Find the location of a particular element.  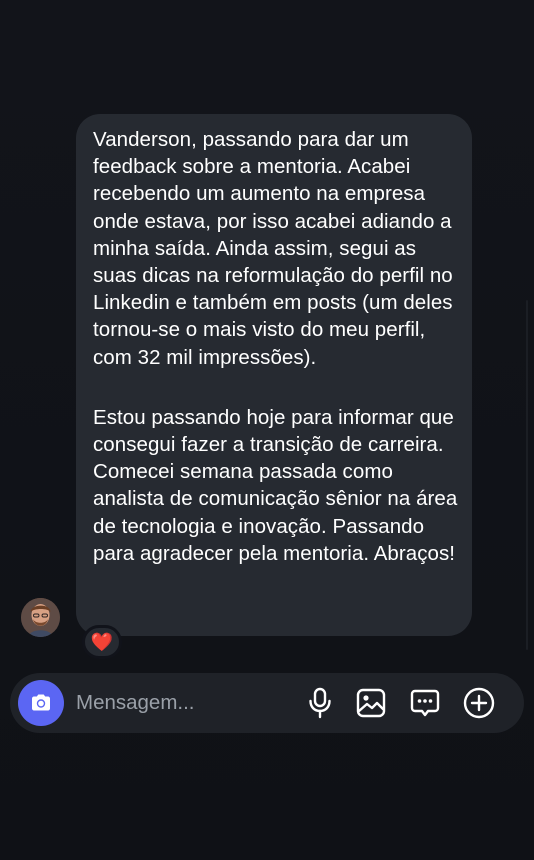

reaction-badge: ❤️ is located at coordinates (102, 642).